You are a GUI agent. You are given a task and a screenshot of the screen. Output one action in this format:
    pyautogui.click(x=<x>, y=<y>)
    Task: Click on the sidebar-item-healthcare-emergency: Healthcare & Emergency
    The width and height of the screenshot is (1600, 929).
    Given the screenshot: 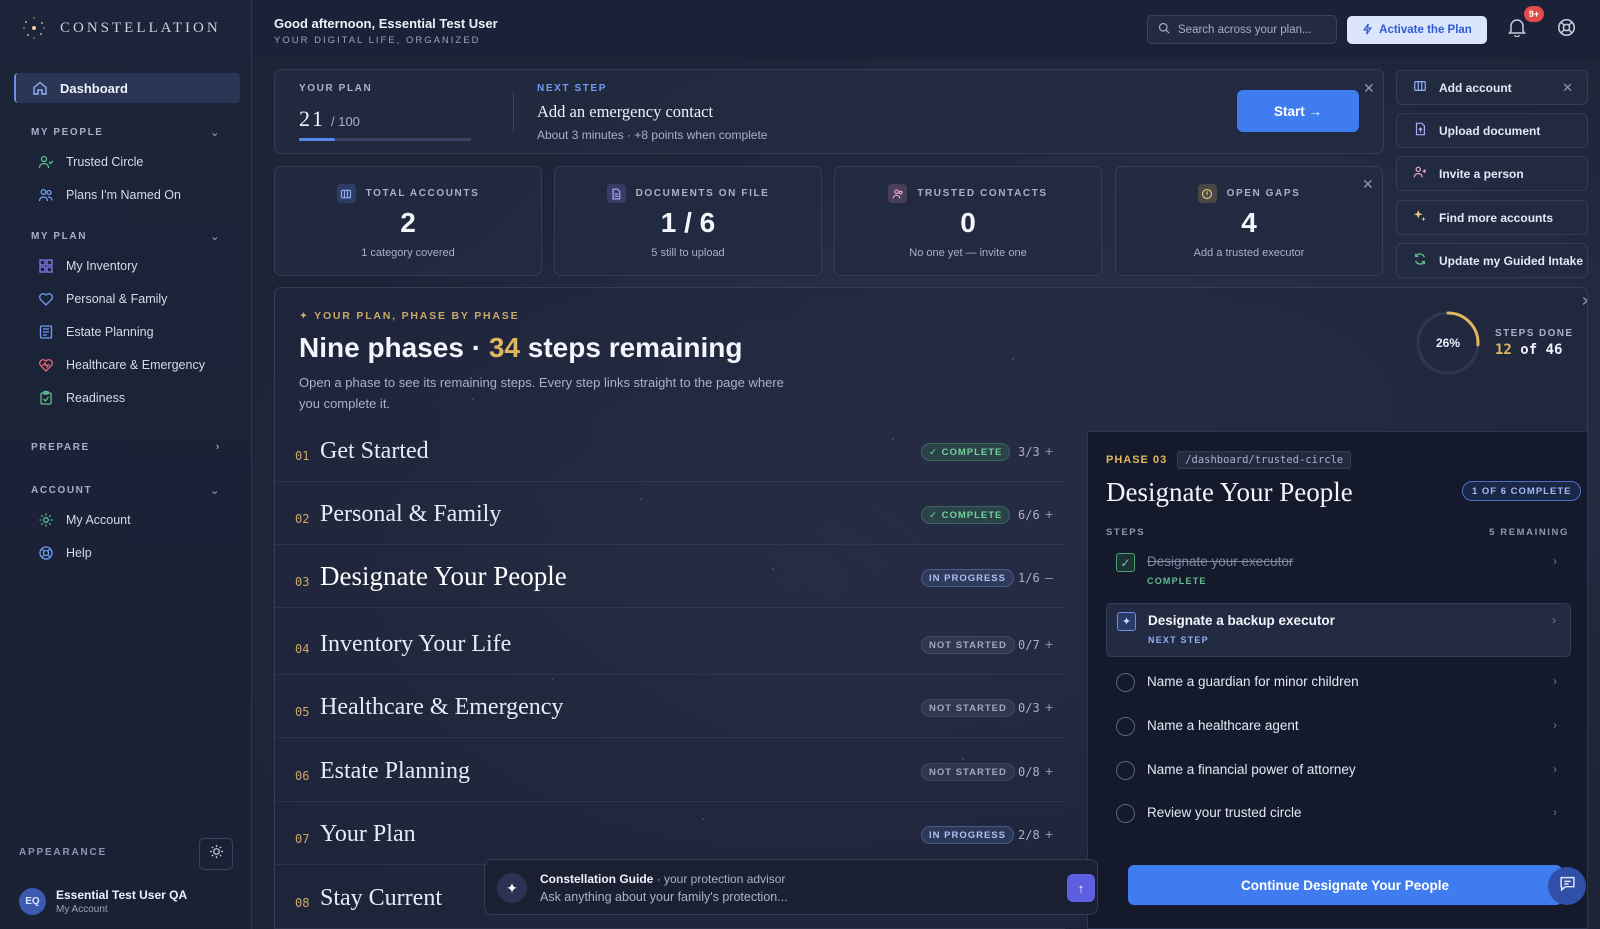 What is the action you would take?
    pyautogui.click(x=121, y=365)
    